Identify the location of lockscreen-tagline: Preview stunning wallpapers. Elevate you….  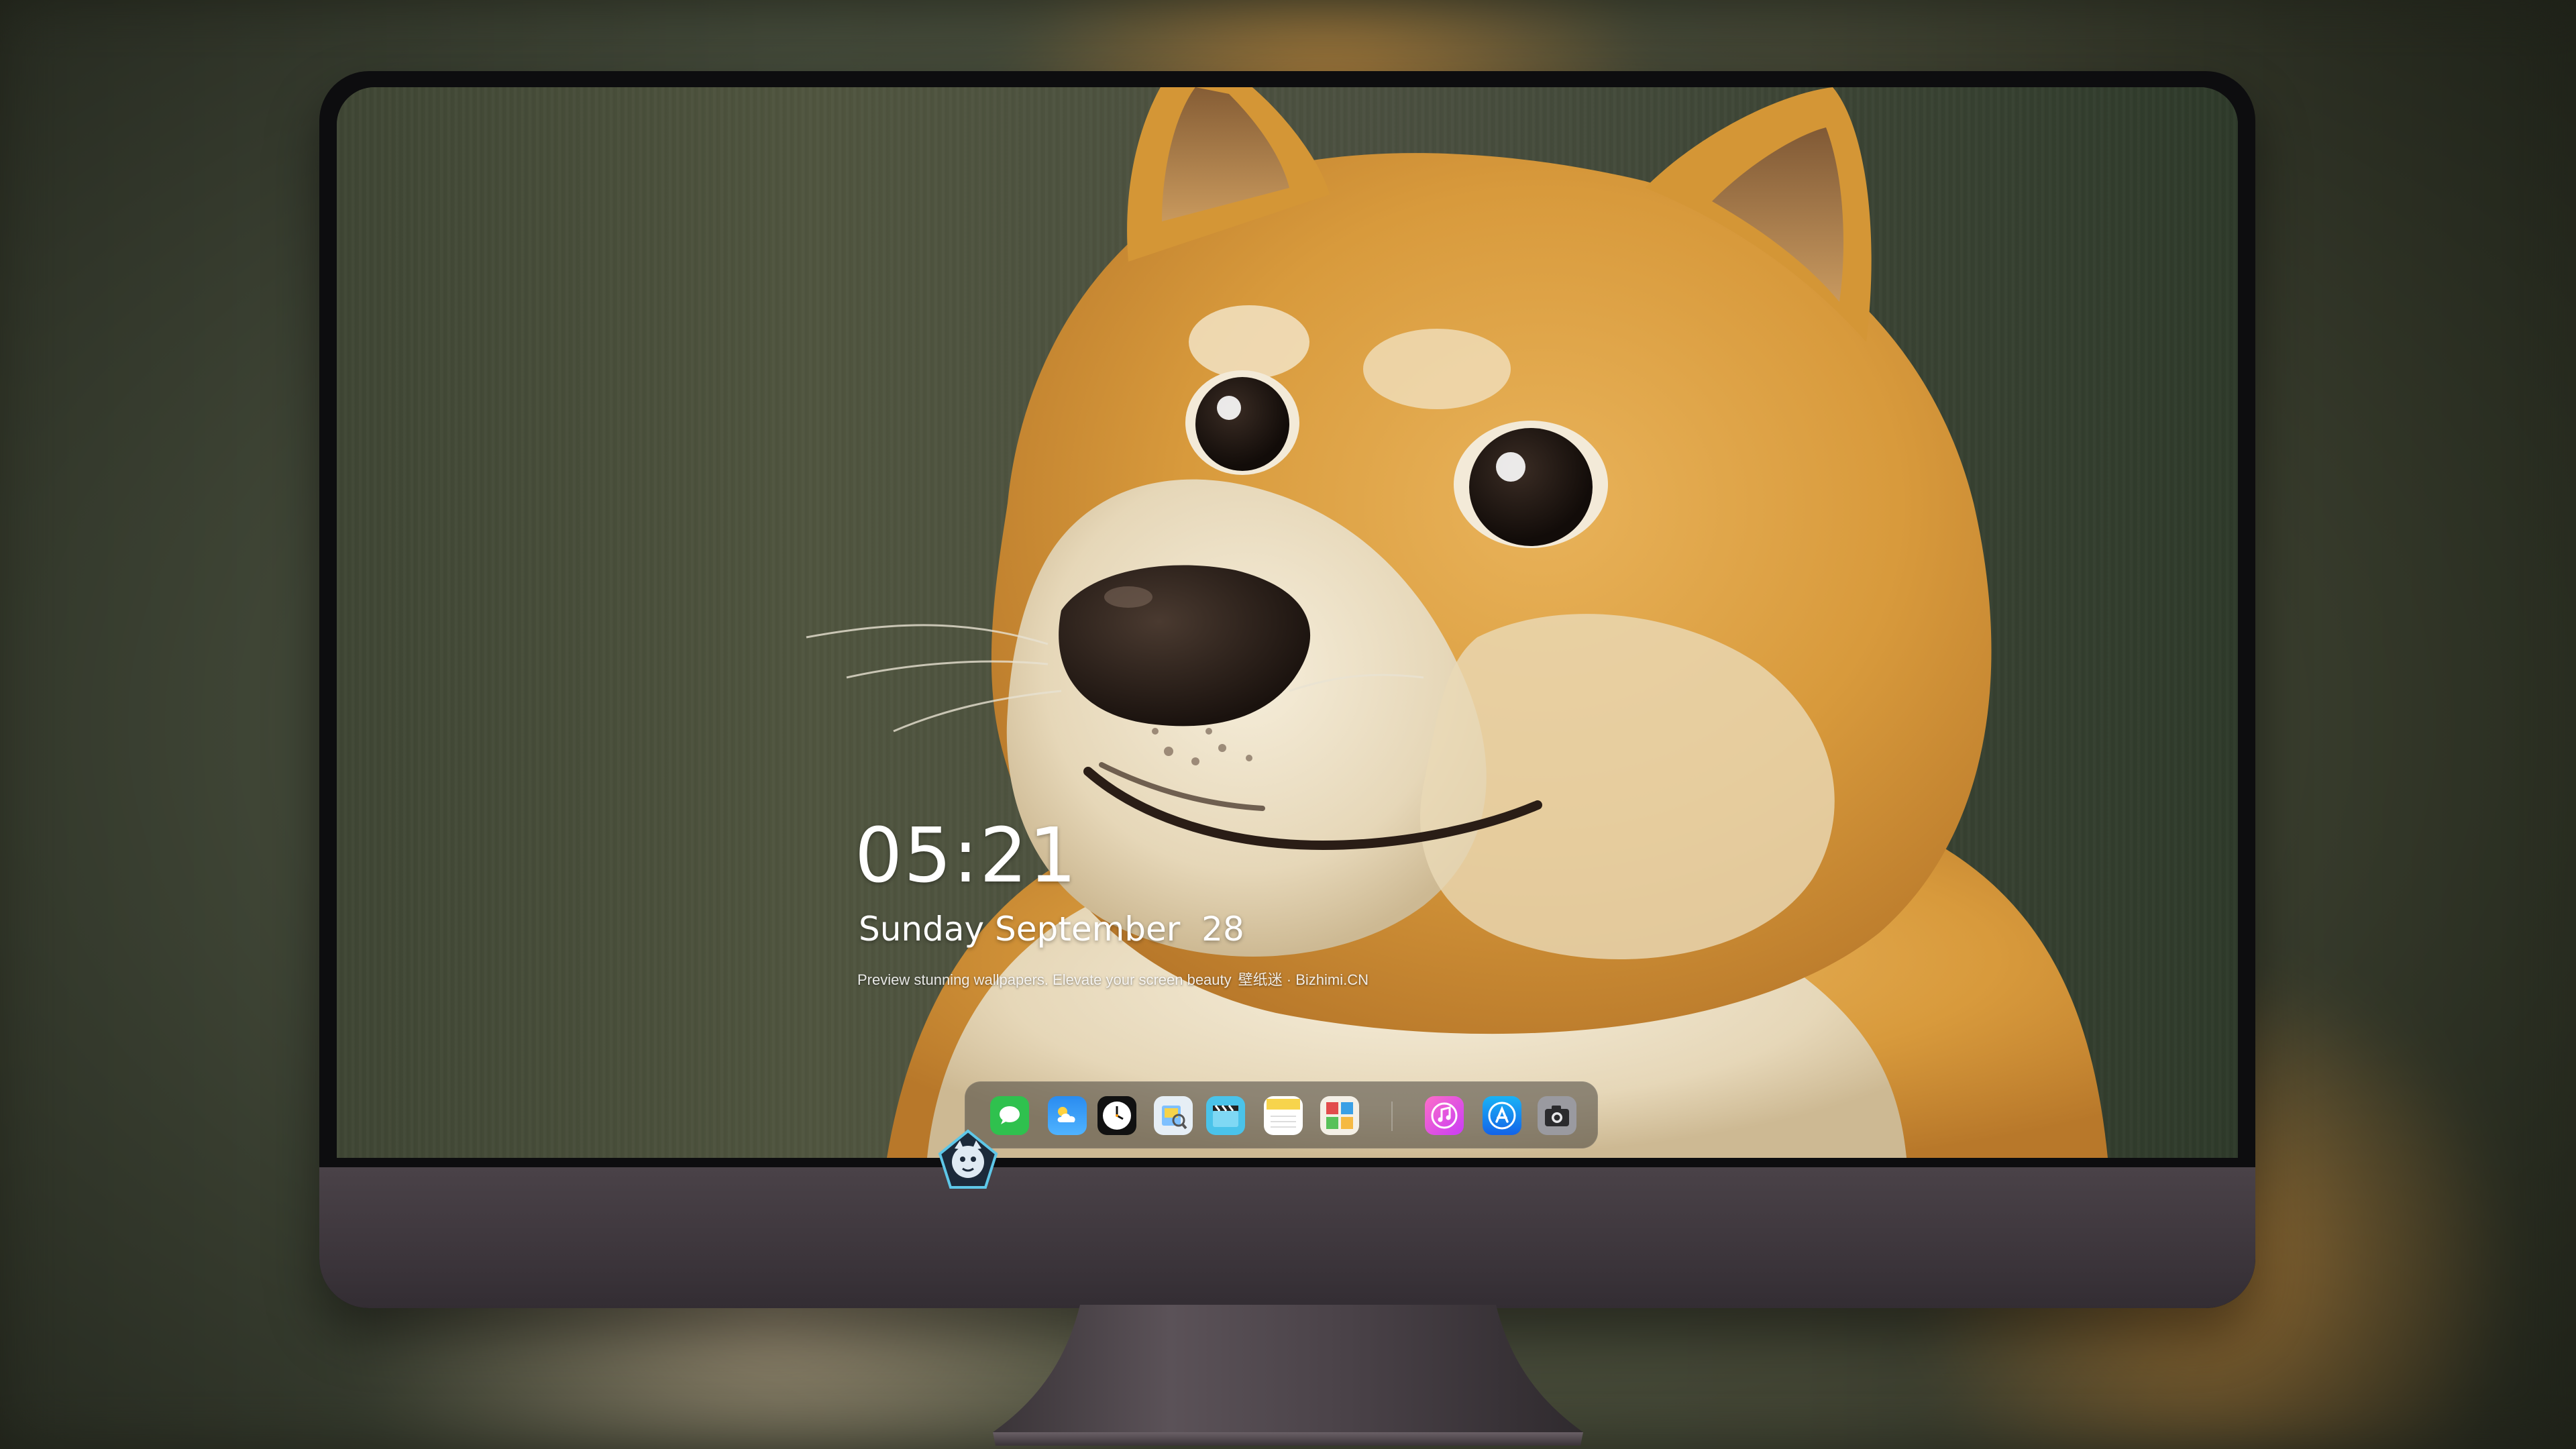
(1112, 980).